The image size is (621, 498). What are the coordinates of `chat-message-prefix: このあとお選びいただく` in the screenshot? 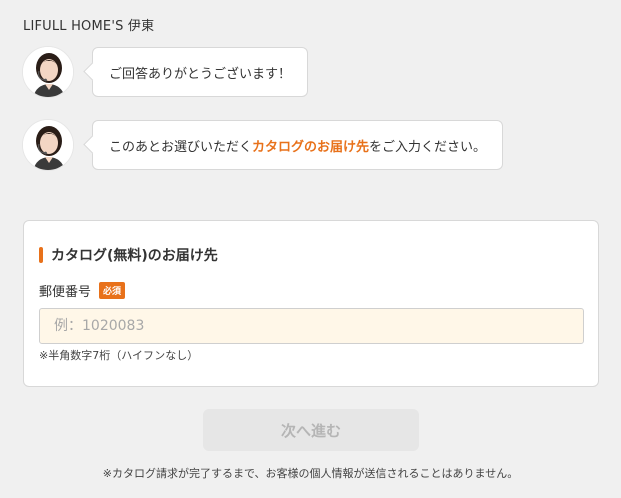 It's located at (181, 147).